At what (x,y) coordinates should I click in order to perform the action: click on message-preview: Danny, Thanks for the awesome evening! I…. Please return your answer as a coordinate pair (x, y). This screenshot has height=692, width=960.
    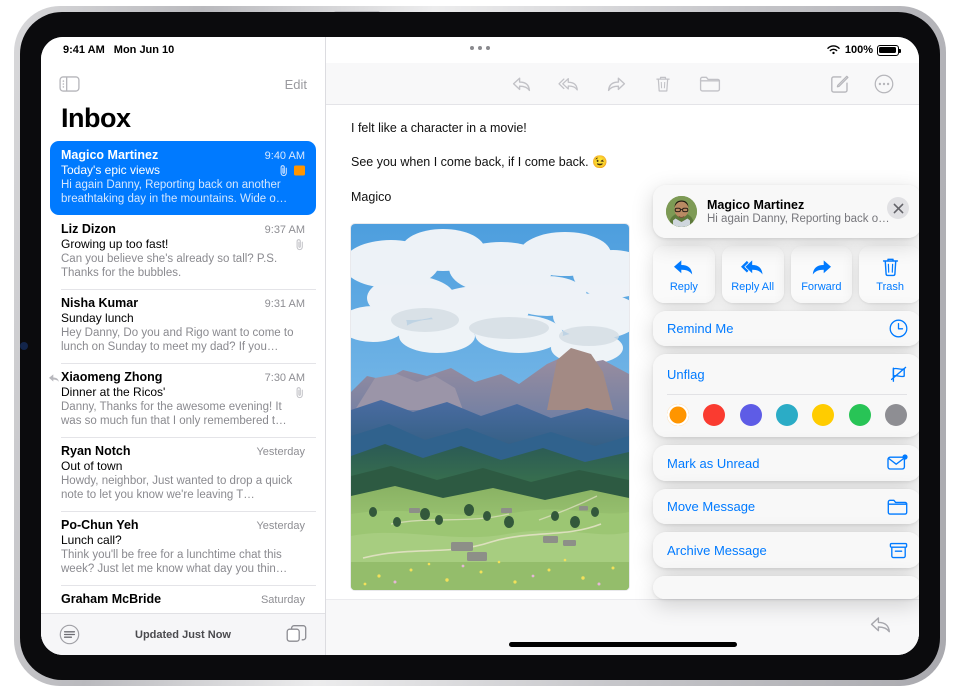
    Looking at the image, I should click on (174, 414).